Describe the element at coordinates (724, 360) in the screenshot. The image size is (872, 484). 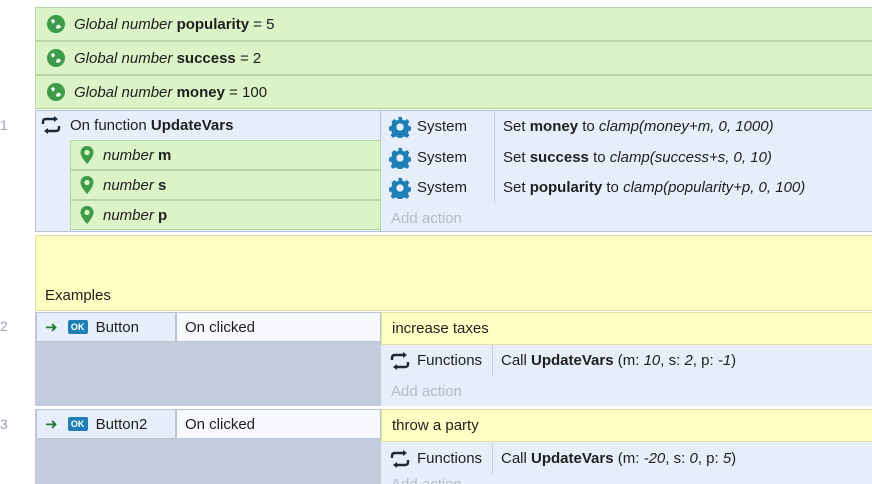
I see `param-value: -1` at that location.